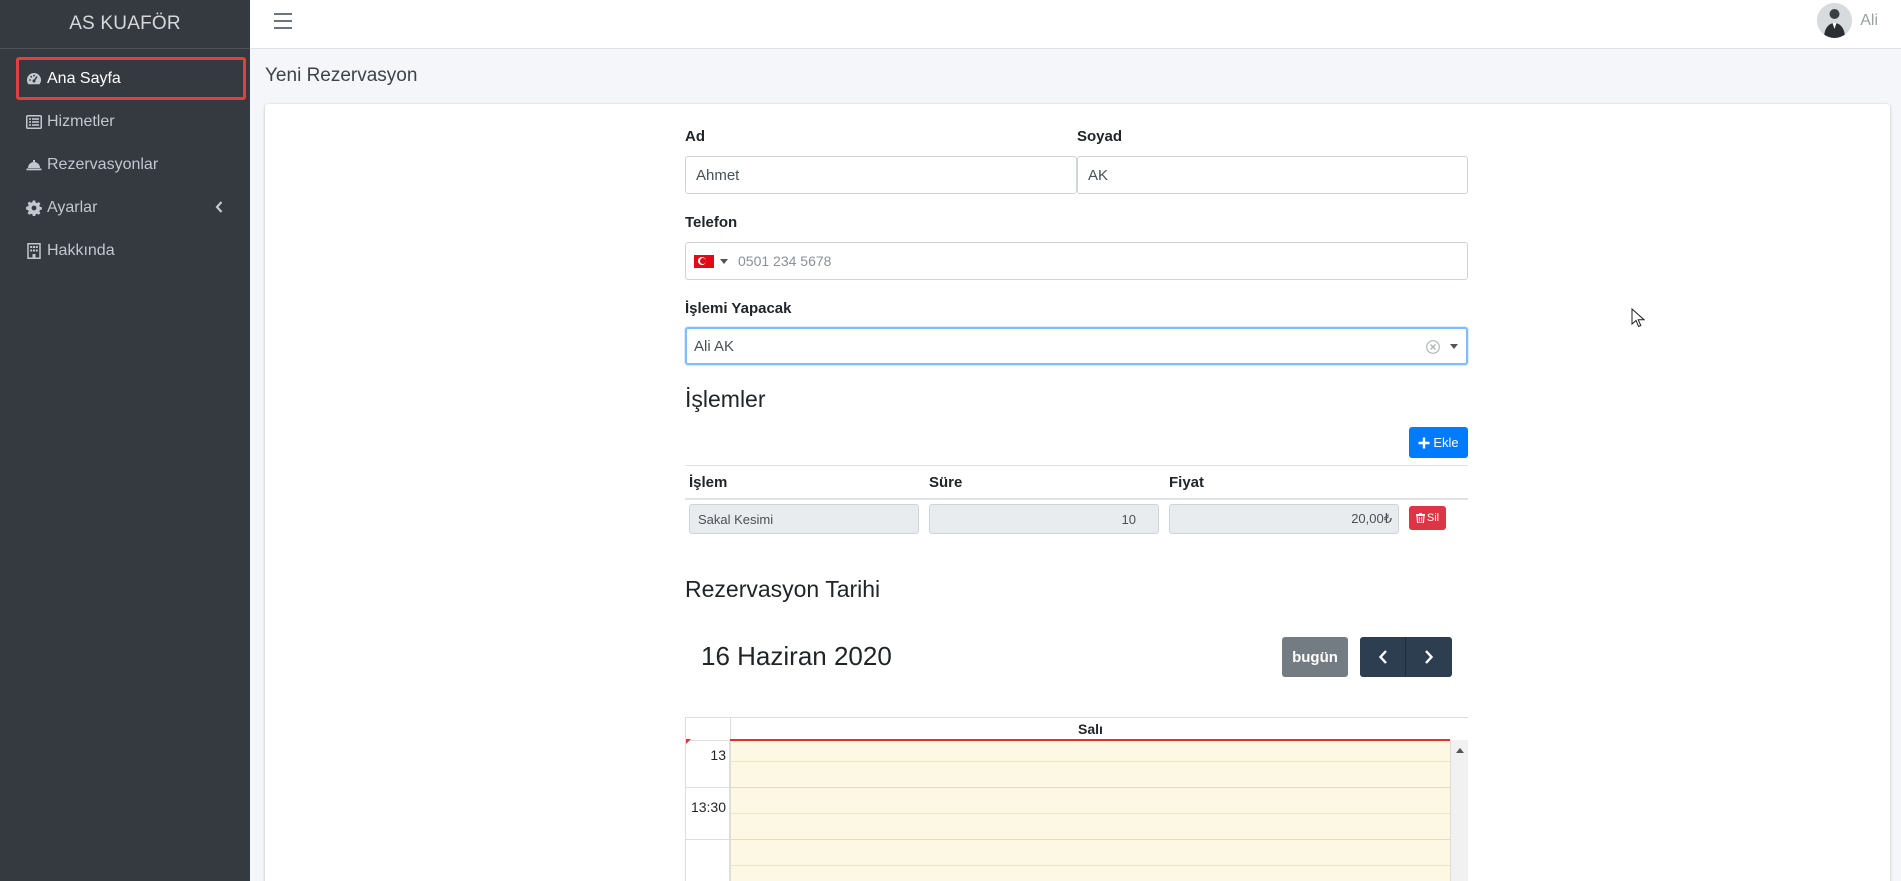 The width and height of the screenshot is (1901, 881). What do you see at coordinates (1638, 320) in the screenshot?
I see `mouse-cursor-icon` at bounding box center [1638, 320].